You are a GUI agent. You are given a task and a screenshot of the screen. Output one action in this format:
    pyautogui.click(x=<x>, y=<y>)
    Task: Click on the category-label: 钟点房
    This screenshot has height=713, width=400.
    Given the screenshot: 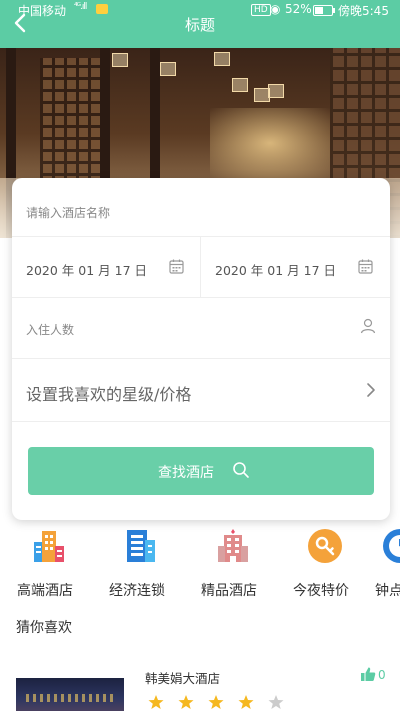 What is the action you would take?
    pyautogui.click(x=387, y=591)
    